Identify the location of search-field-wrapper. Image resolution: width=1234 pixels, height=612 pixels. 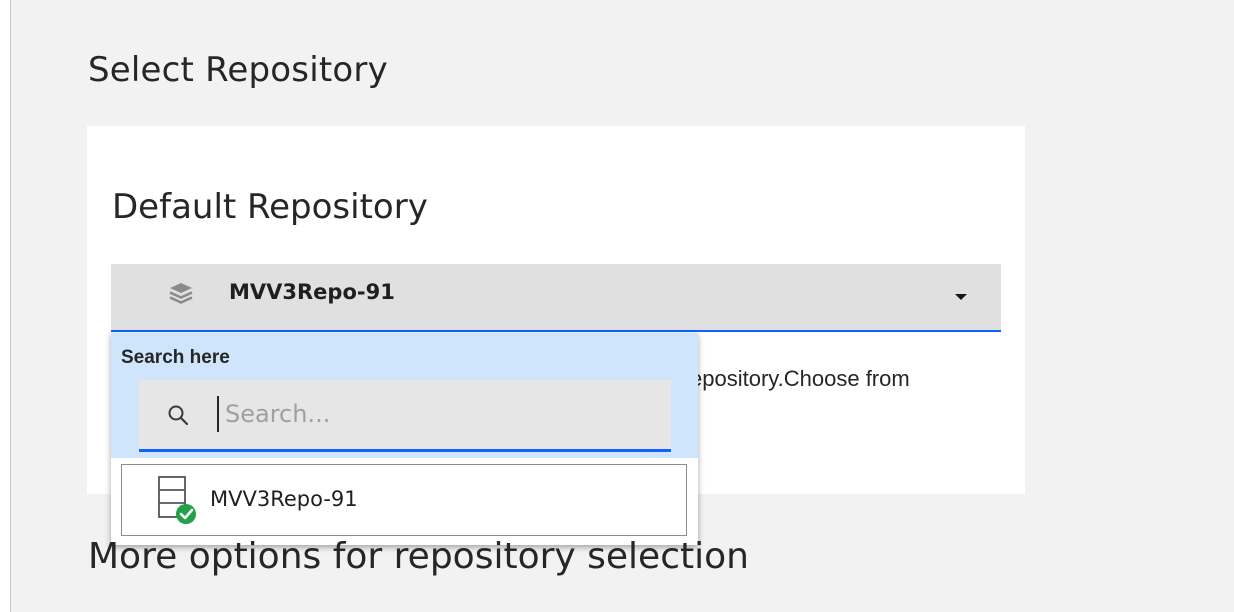
(405, 416).